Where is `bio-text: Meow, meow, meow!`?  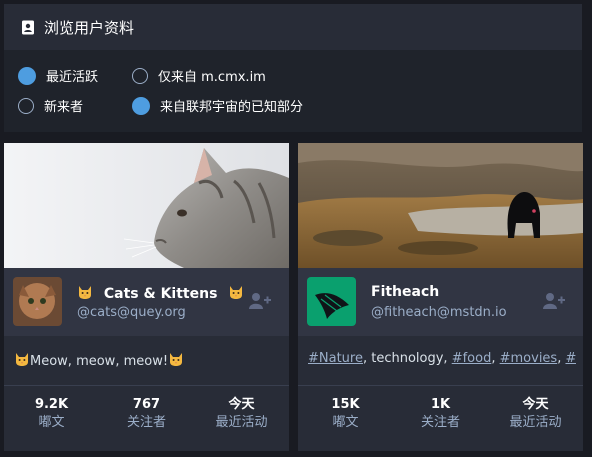 bio-text: Meow, meow, meow! is located at coordinates (99, 361).